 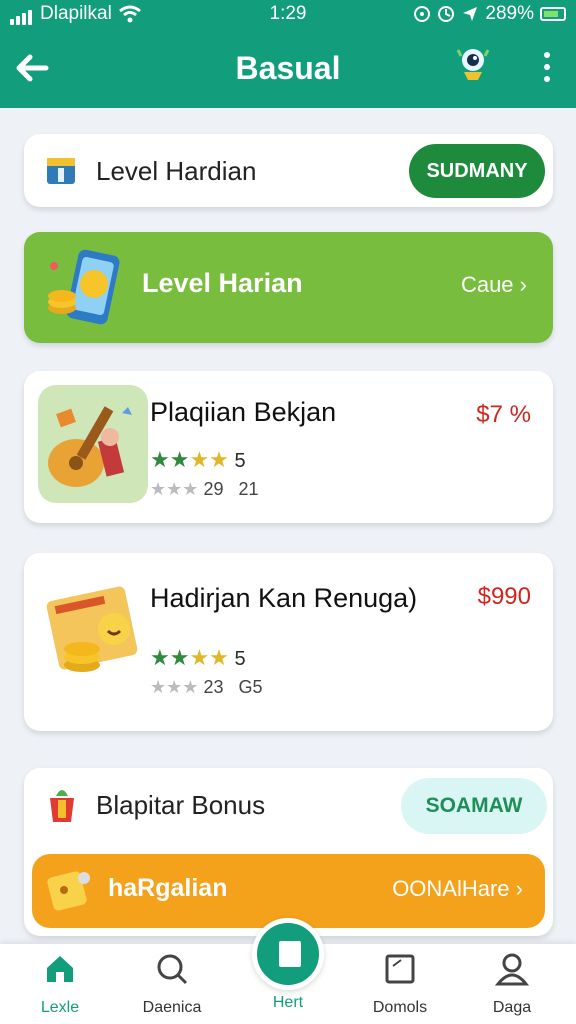 I want to click on document-icon, so click(x=290, y=954).